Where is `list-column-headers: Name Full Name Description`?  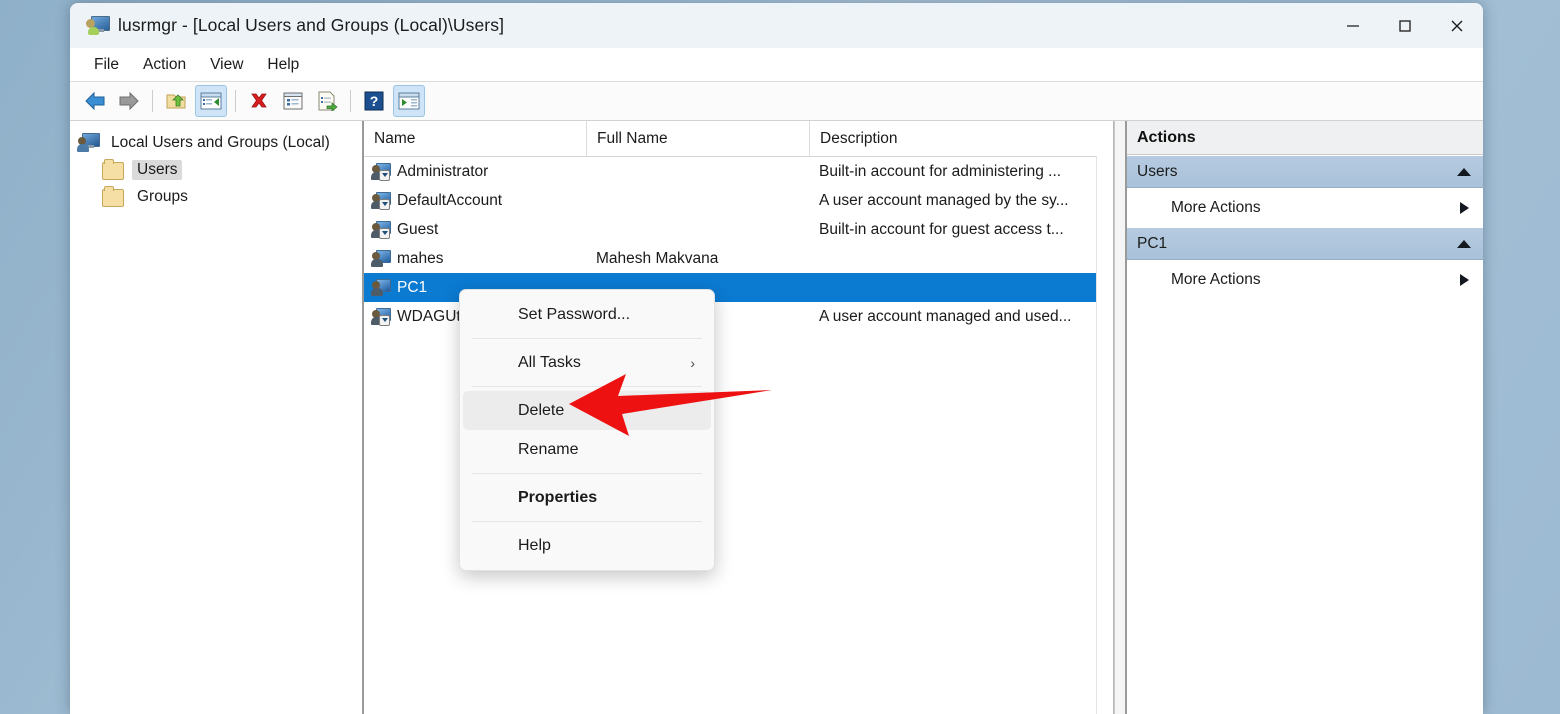
list-column-headers: Name Full Name Description is located at coordinates (738, 139).